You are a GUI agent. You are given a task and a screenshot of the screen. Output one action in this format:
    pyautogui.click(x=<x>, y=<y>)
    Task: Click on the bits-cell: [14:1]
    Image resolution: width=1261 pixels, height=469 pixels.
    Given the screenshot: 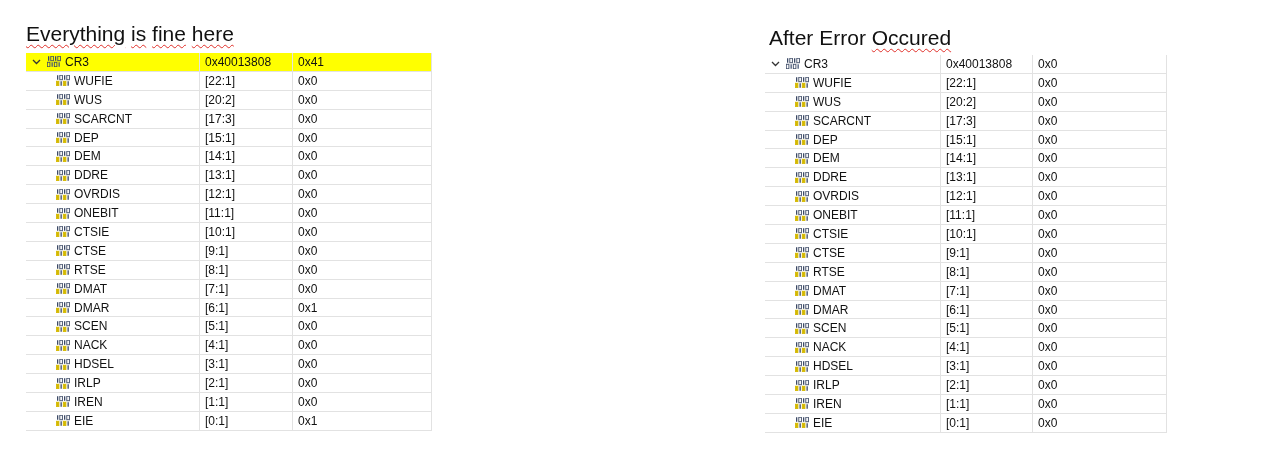 What is the action you would take?
    pyautogui.click(x=245, y=157)
    